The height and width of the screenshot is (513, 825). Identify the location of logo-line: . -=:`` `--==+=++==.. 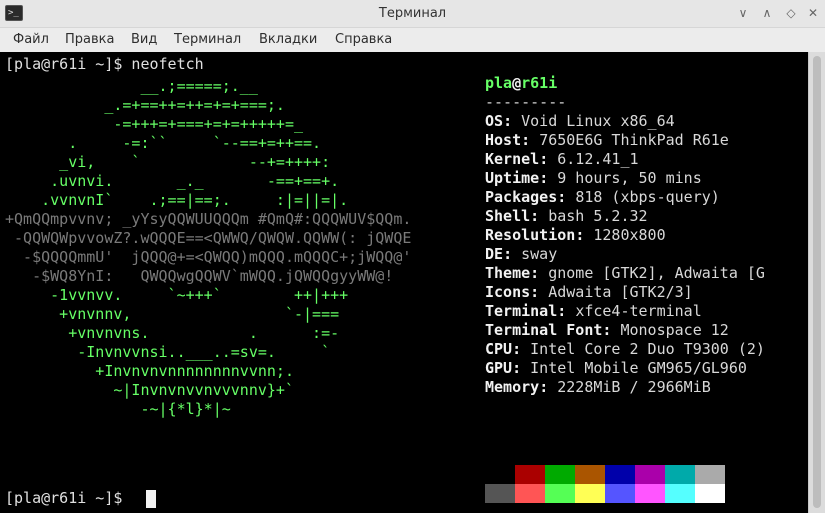
(163, 143).